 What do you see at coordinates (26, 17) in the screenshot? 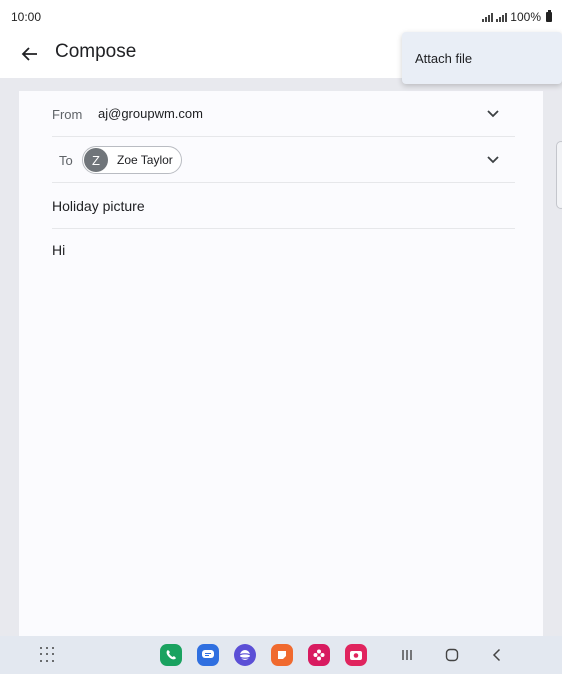
I see `status-time: 10:00` at bounding box center [26, 17].